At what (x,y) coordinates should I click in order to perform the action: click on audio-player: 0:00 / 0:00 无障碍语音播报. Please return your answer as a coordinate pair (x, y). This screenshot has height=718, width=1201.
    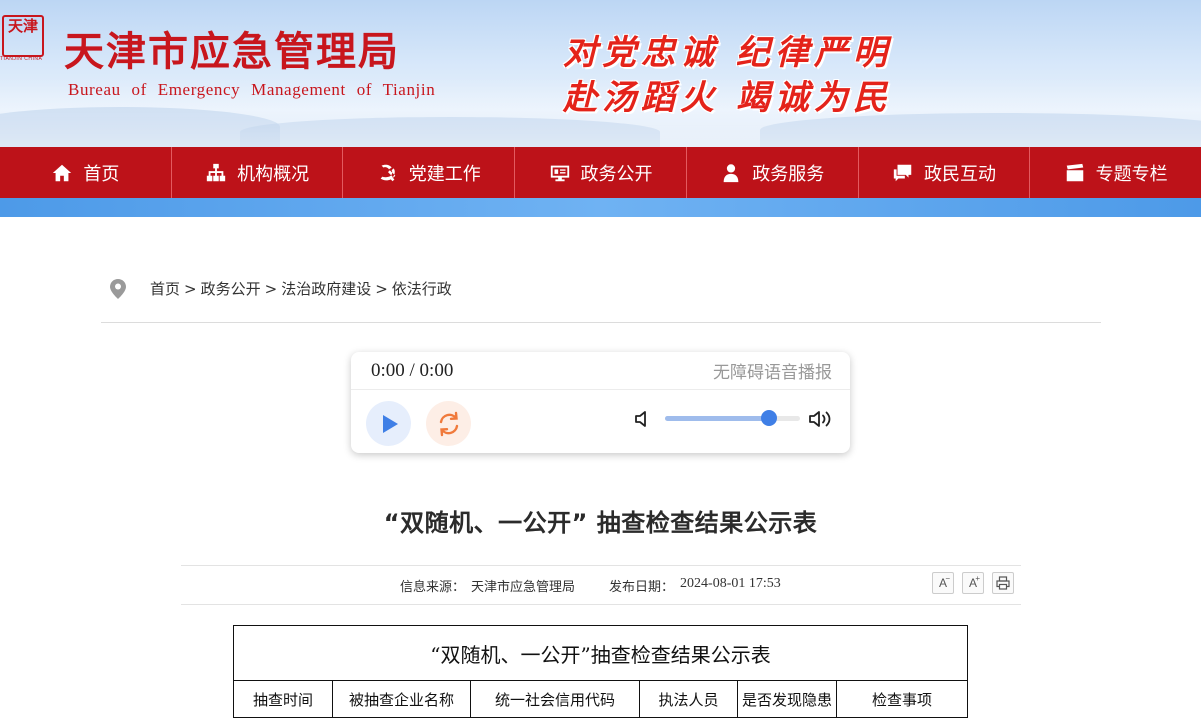
    Looking at the image, I should click on (600, 402).